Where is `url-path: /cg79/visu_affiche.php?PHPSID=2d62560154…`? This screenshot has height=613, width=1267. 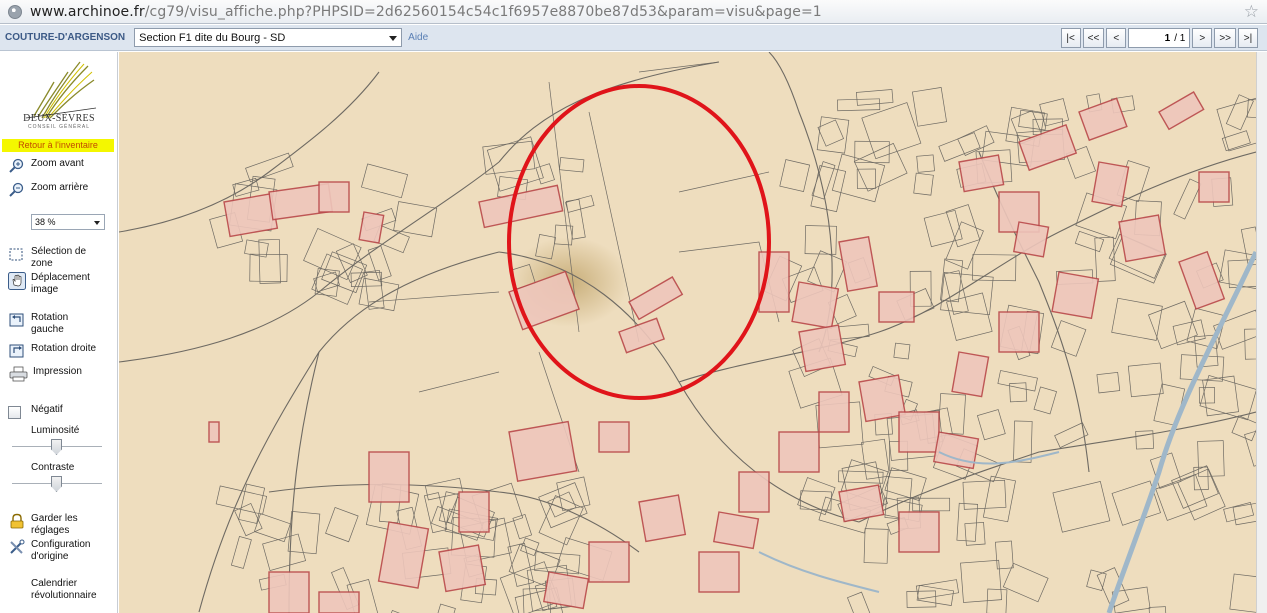
url-path: /cg79/visu_affiche.php?PHPSID=2d62560154… is located at coordinates (483, 11).